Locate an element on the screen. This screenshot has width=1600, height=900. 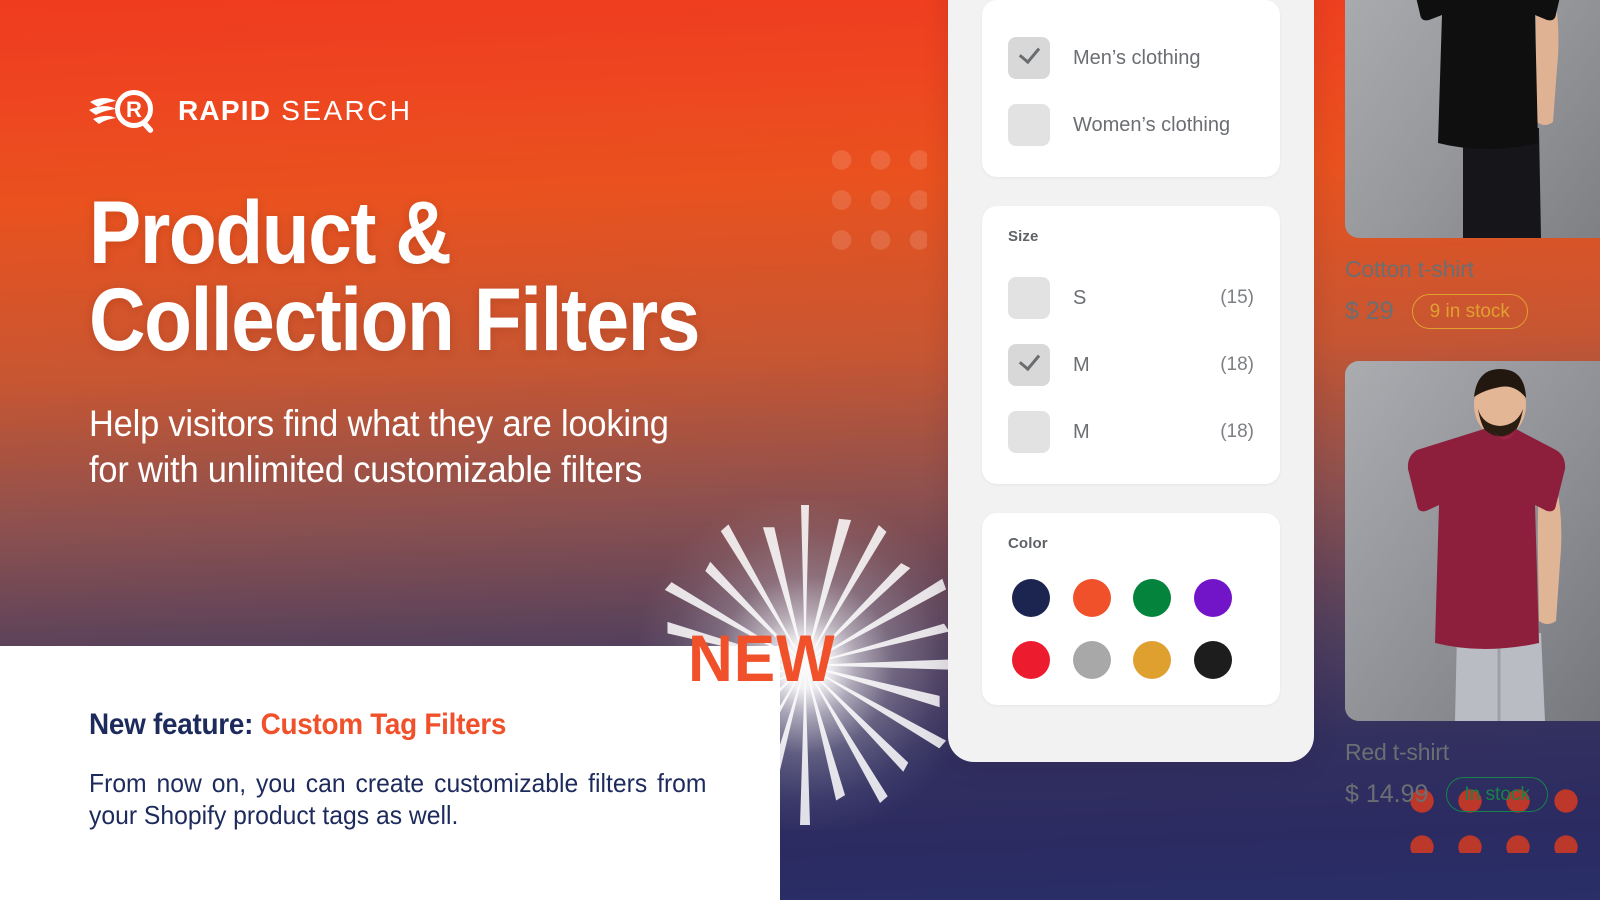
filter-card-color: Color is located at coordinates (1131, 609).